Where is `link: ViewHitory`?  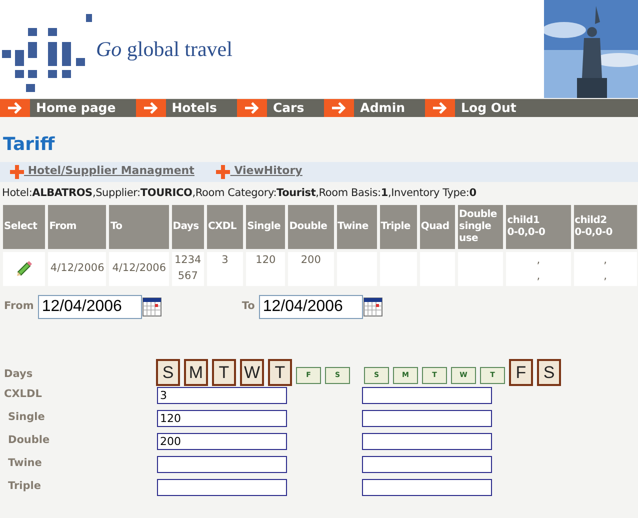
link: ViewHitory is located at coordinates (259, 171).